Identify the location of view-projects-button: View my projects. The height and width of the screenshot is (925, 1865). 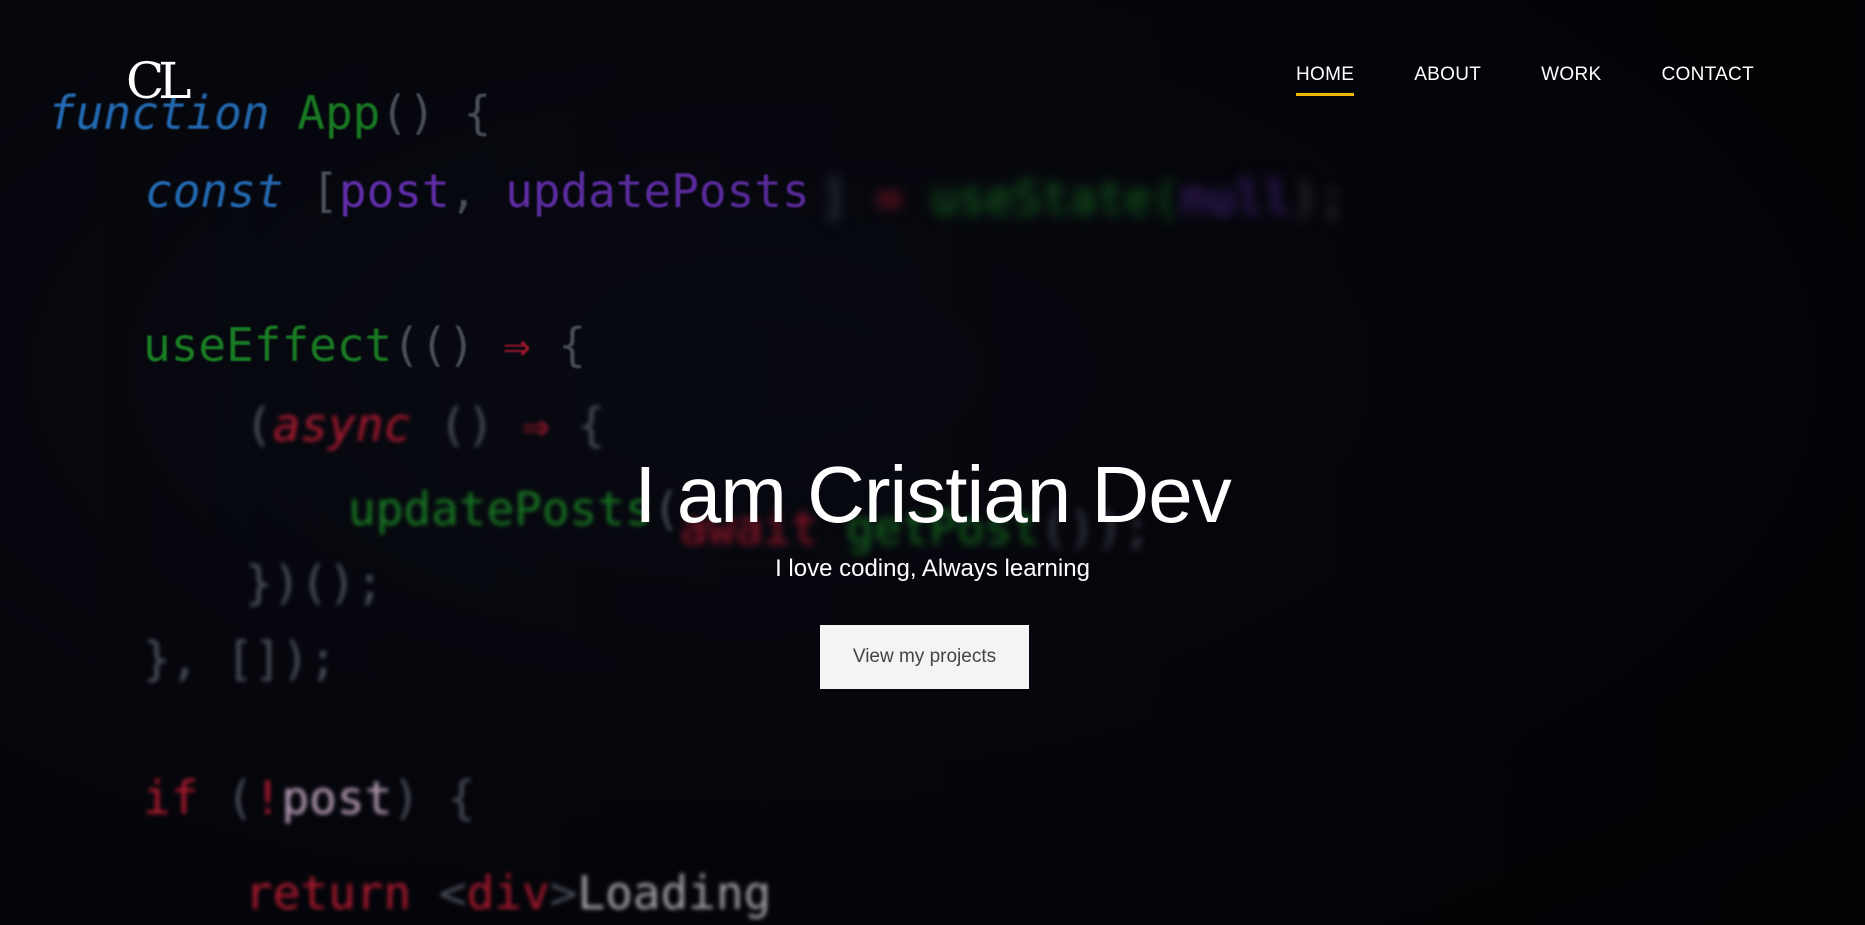
(924, 657).